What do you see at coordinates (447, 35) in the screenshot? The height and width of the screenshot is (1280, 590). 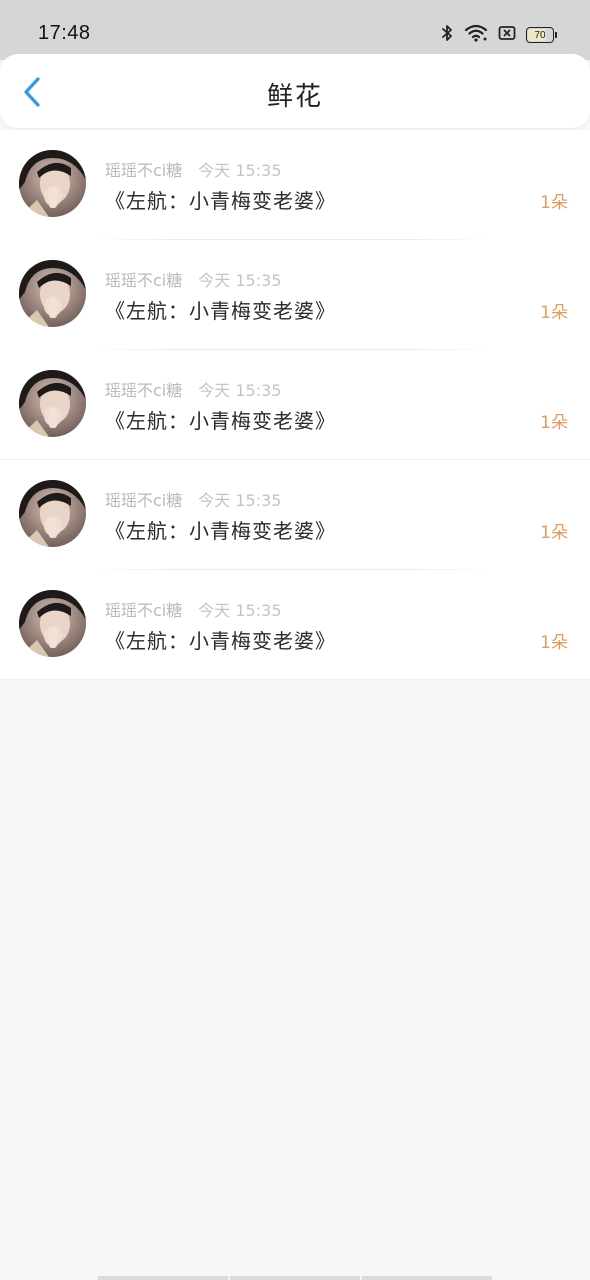 I see `bluetooth-icon` at bounding box center [447, 35].